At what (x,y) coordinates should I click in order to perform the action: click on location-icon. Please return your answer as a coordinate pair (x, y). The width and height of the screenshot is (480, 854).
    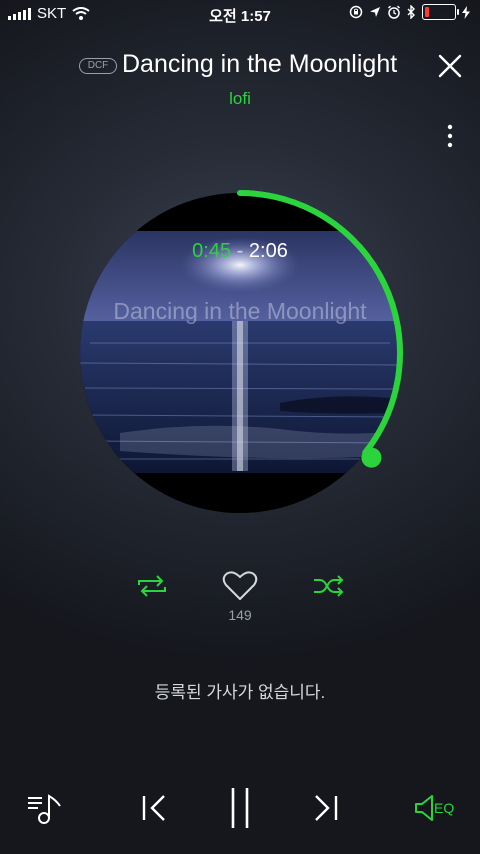
    Looking at the image, I should click on (375, 12).